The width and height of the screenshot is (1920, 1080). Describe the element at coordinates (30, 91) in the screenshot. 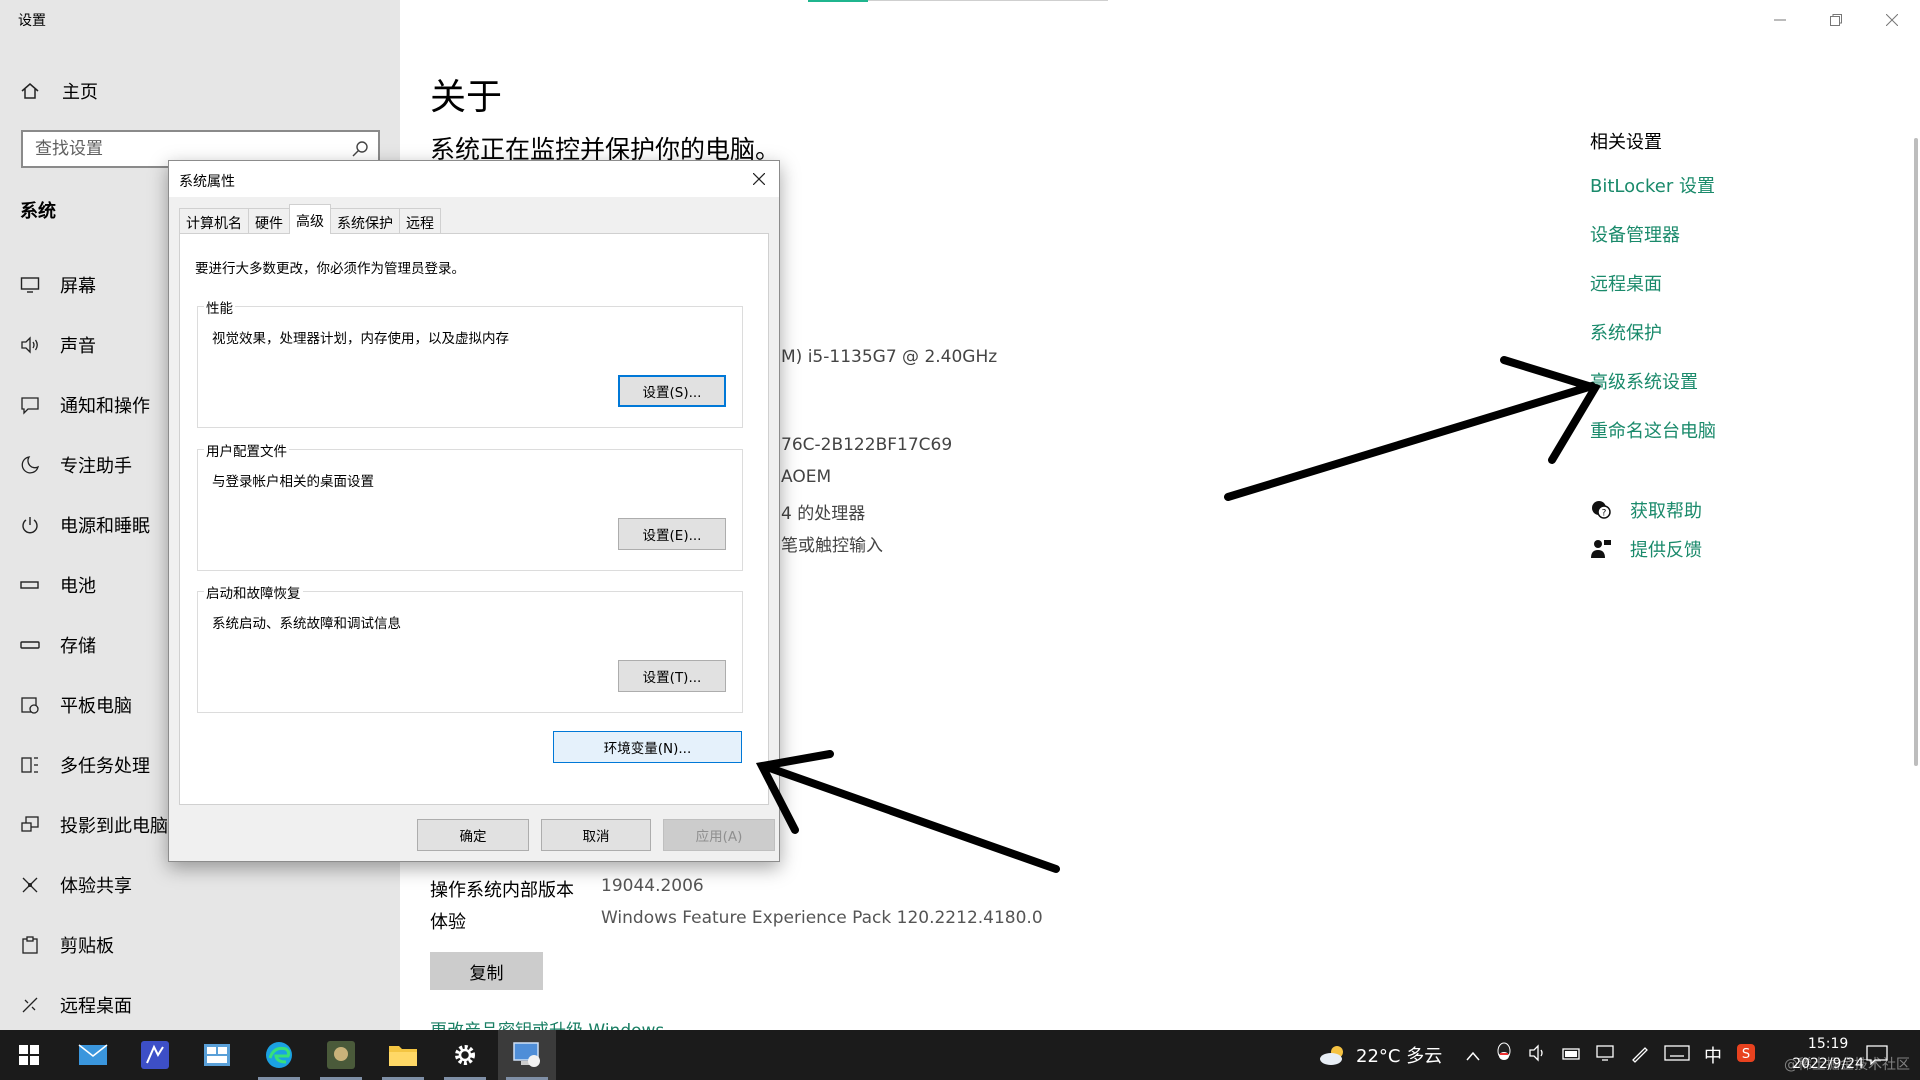

I see `home-icon` at that location.